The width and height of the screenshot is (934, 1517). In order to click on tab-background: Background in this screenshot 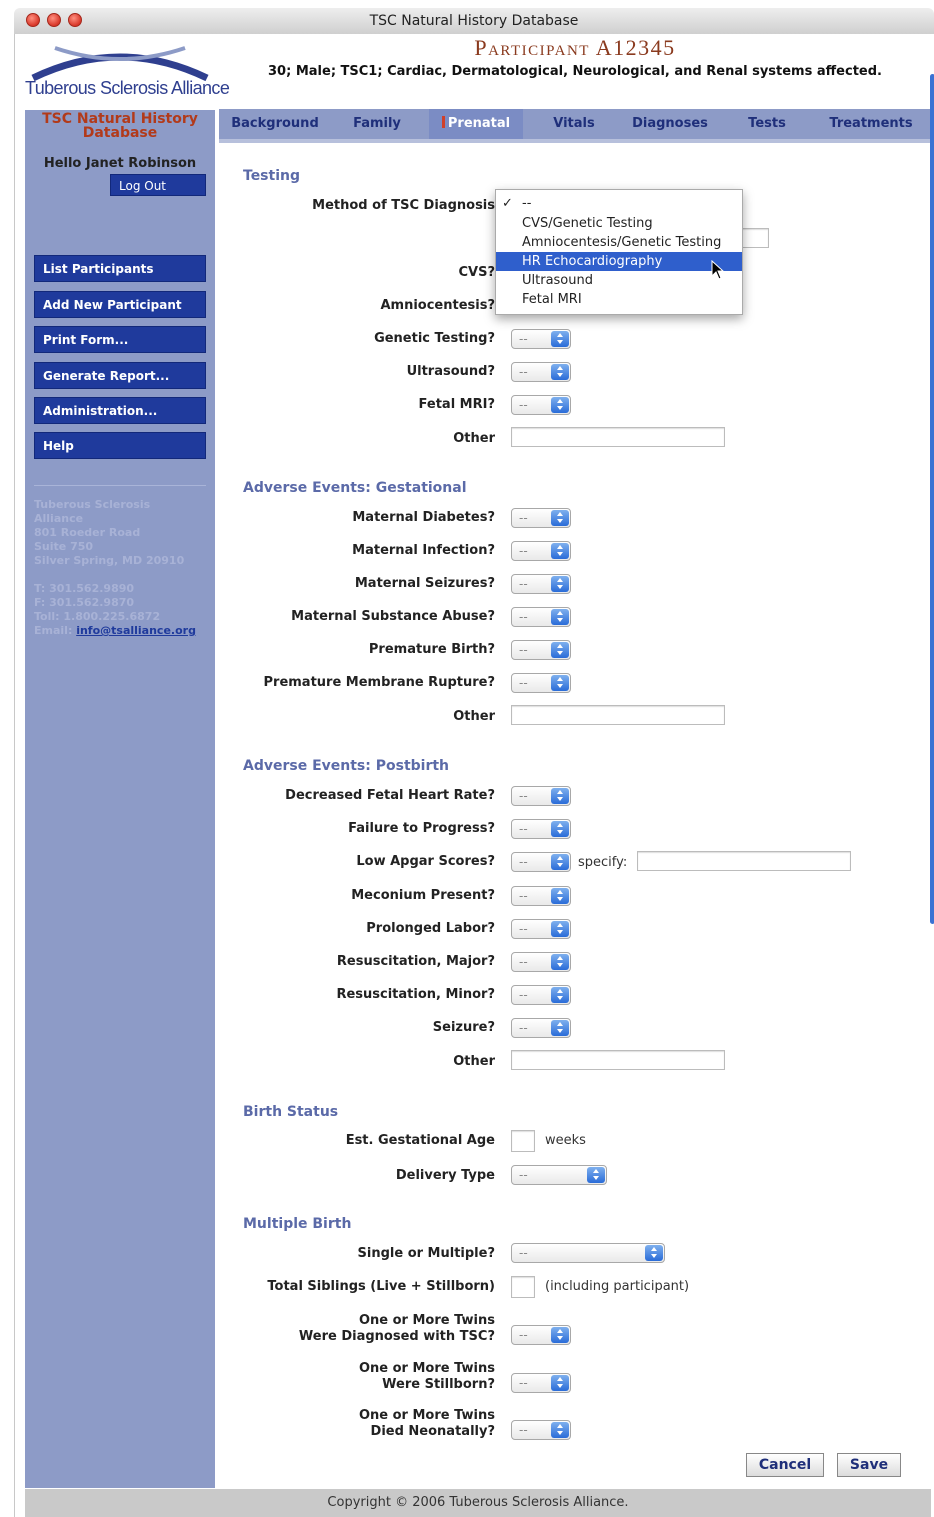, I will do `click(275, 124)`.